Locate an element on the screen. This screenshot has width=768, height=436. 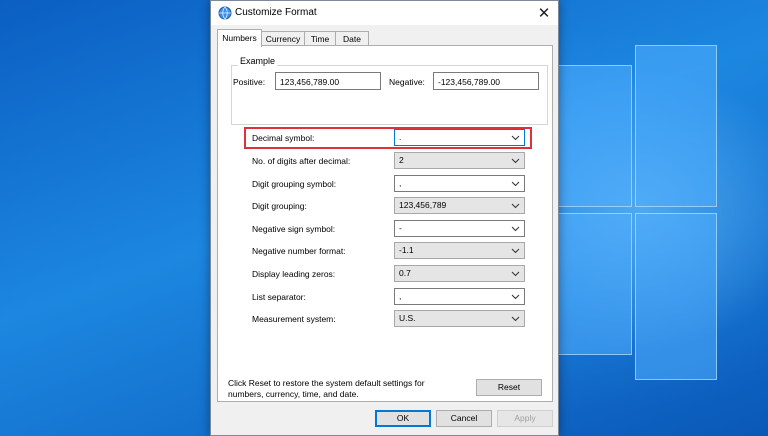
globe-settings-icon is located at coordinates (225, 13).